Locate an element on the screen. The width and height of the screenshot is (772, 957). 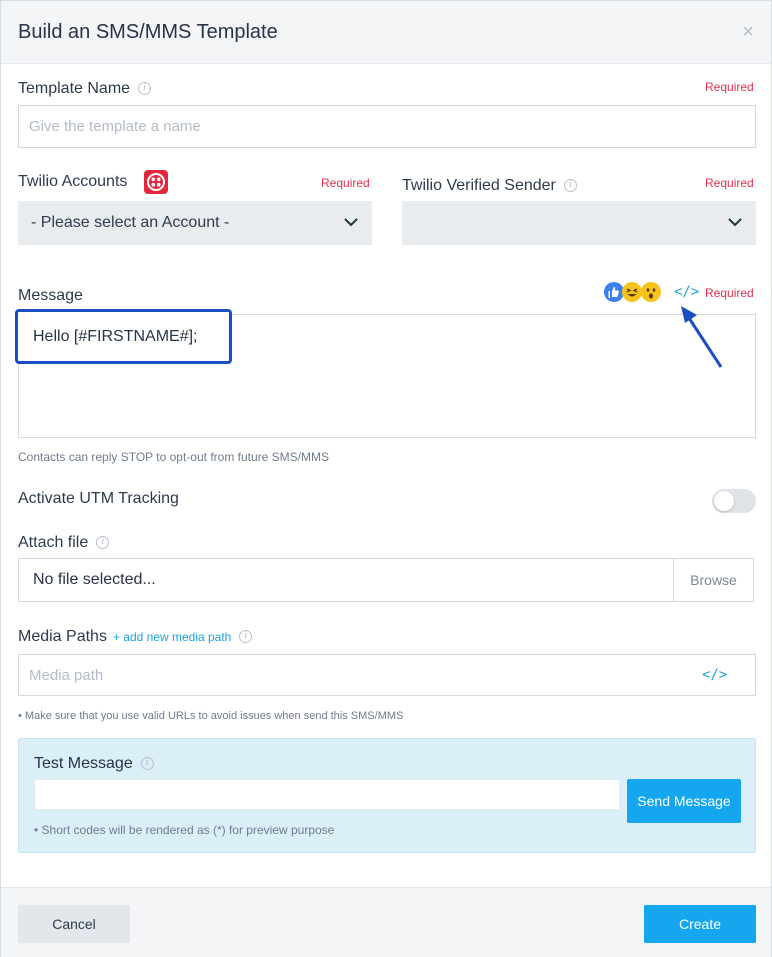
test-message-title: Test Message i is located at coordinates (94, 764).